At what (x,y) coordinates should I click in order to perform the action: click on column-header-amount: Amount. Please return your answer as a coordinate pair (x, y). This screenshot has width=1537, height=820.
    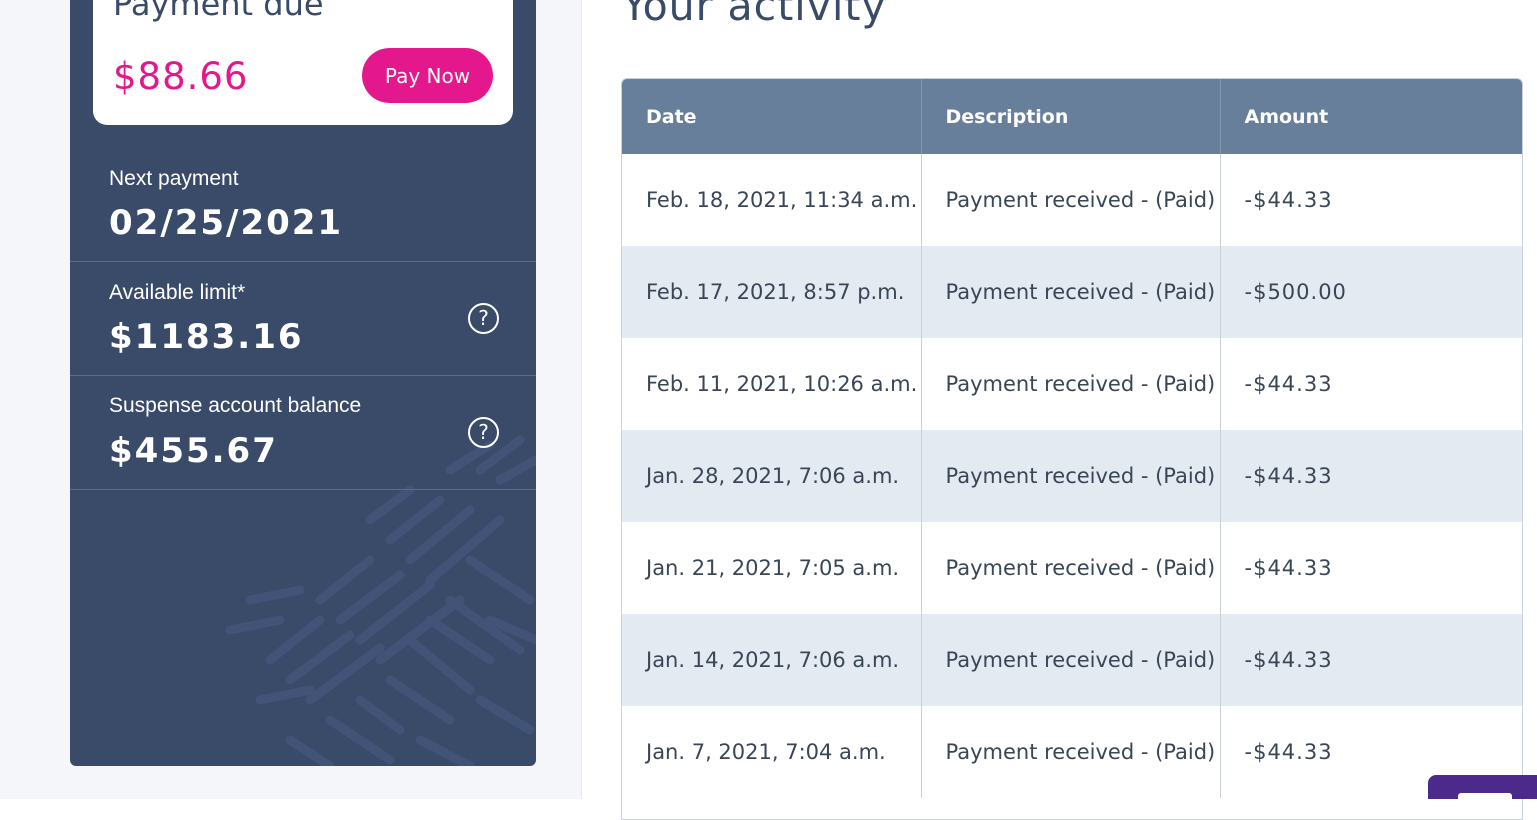
    Looking at the image, I should click on (1371, 116).